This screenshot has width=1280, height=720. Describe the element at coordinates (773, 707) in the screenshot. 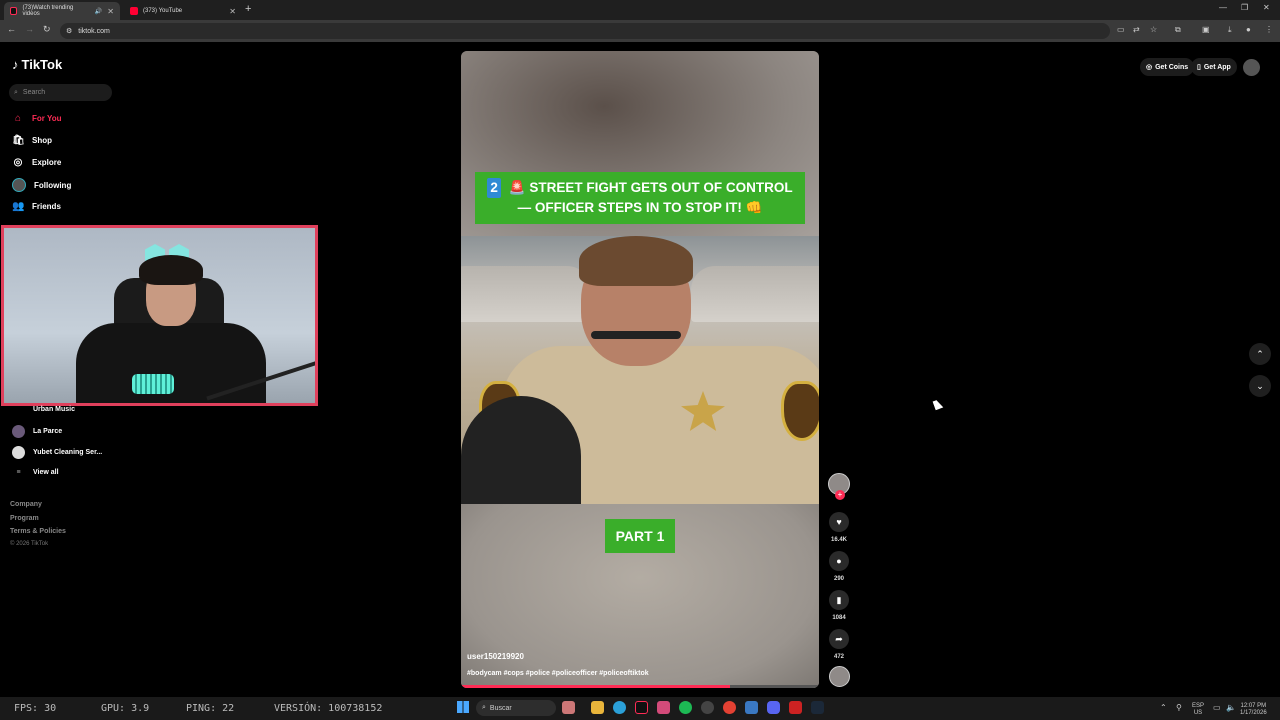

I see `discord-icon` at that location.